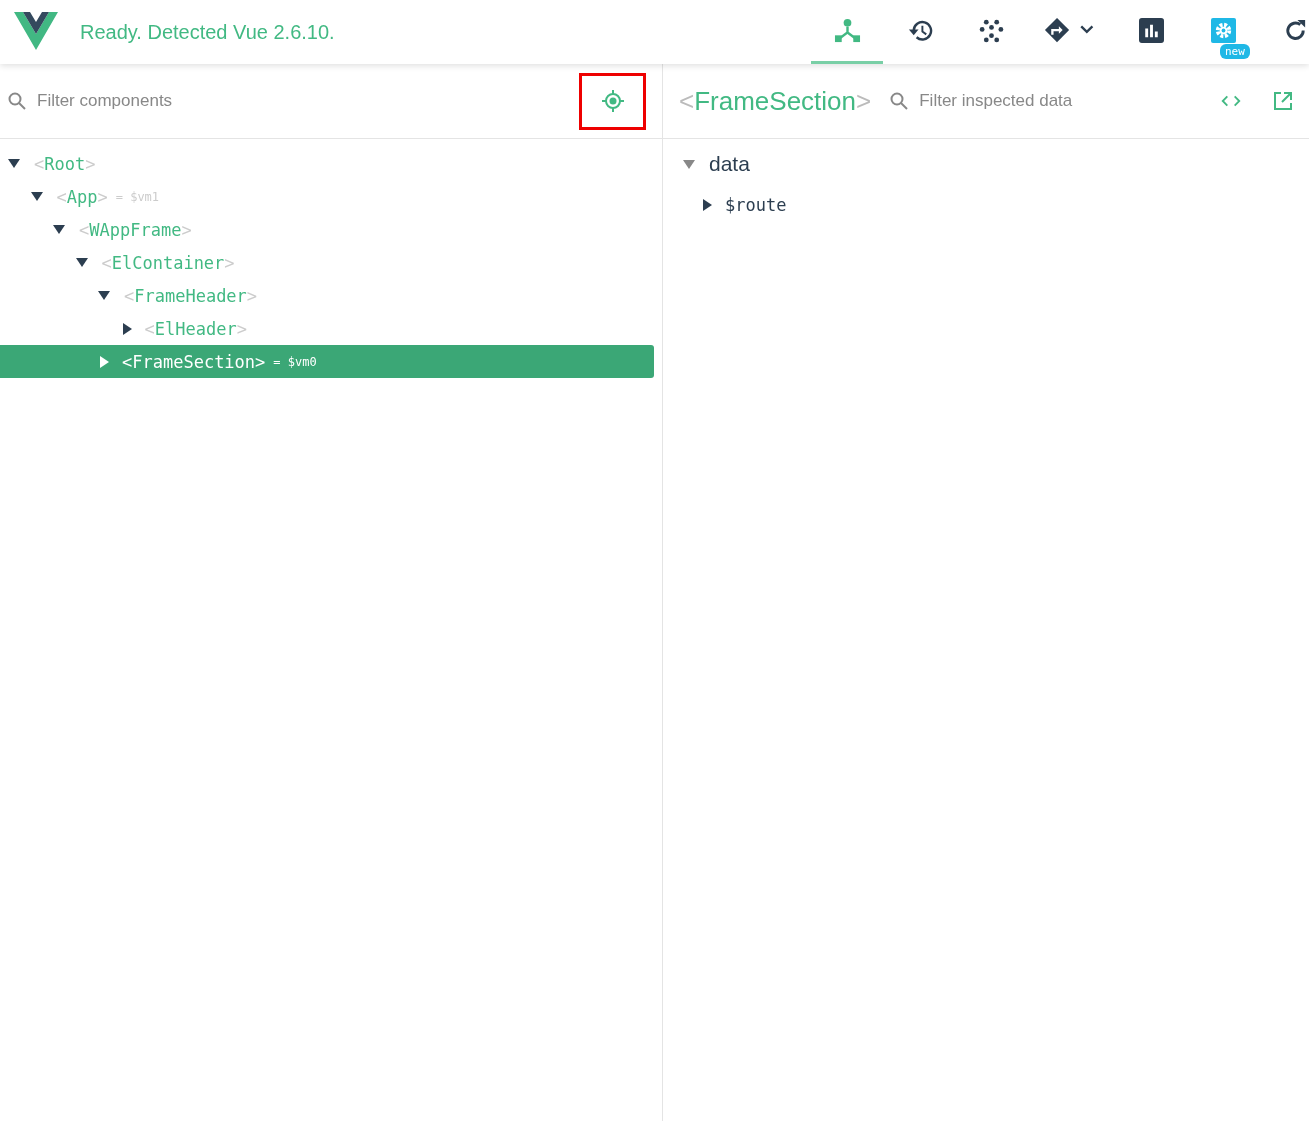 This screenshot has width=1309, height=1121. What do you see at coordinates (986, 205) in the screenshot?
I see `data-row: $route` at bounding box center [986, 205].